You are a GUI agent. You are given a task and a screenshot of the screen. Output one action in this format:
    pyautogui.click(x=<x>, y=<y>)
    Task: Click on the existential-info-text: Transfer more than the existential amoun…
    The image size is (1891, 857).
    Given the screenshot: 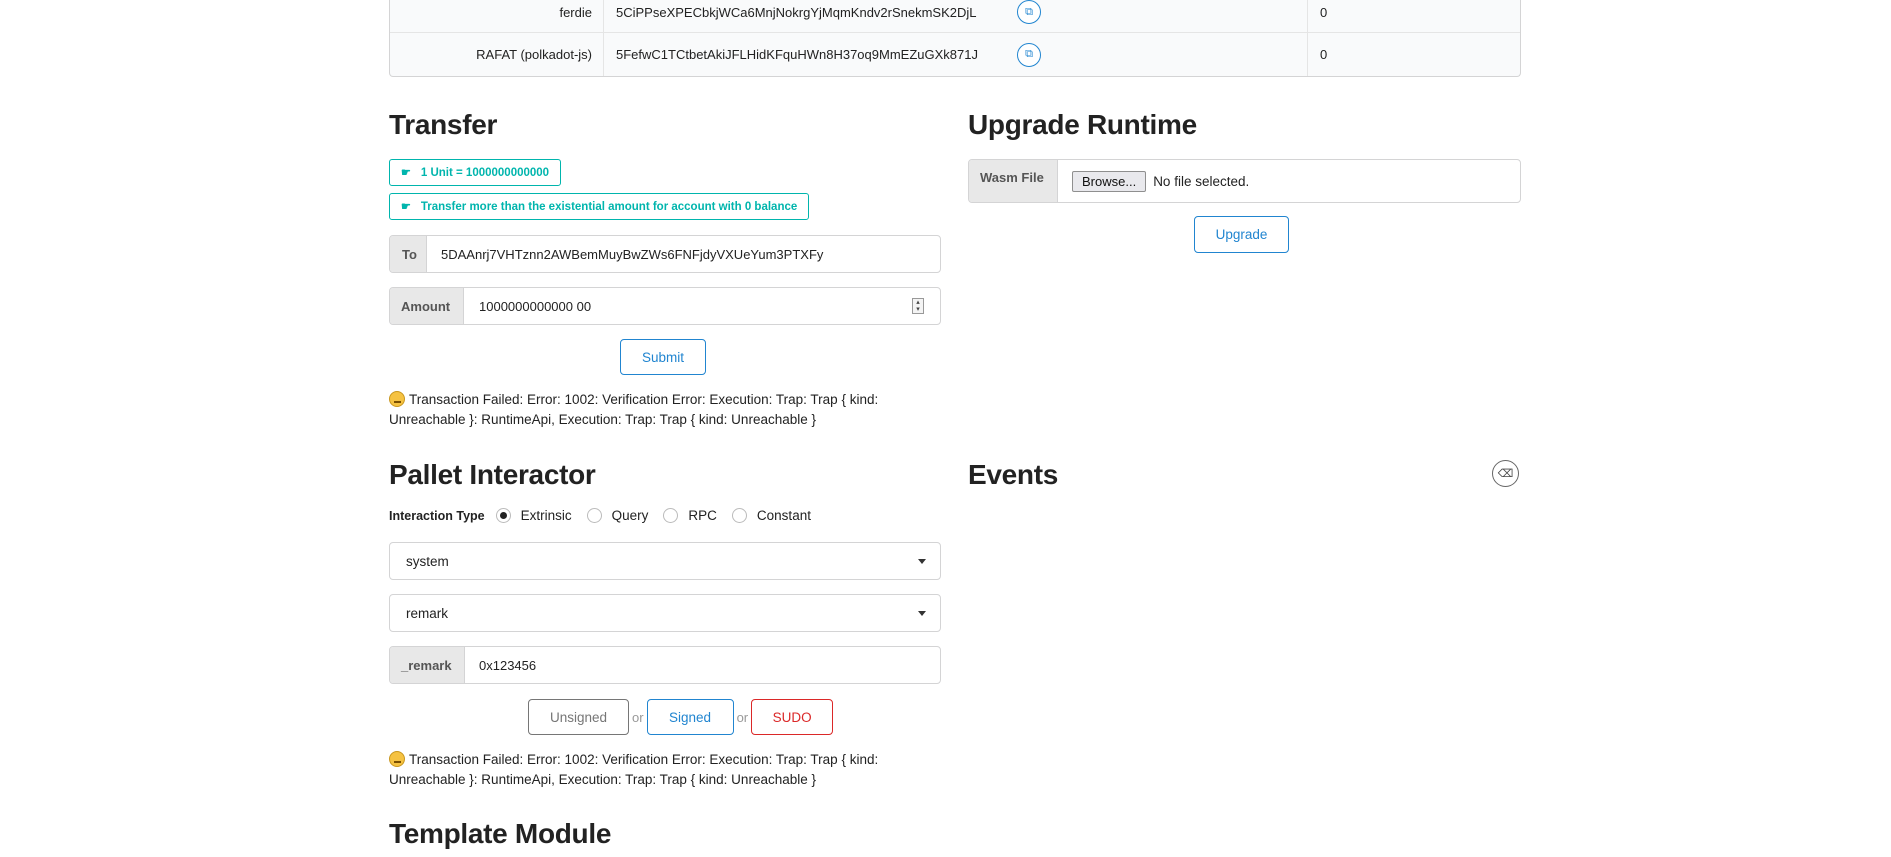 What is the action you would take?
    pyautogui.click(x=609, y=206)
    